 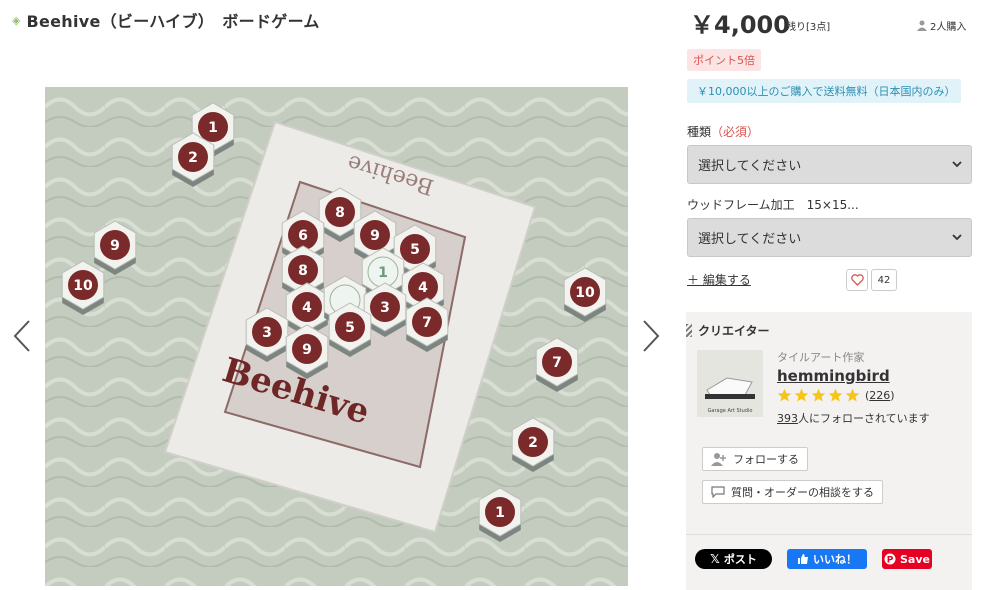 What do you see at coordinates (718, 459) in the screenshot?
I see `add-user-icon` at bounding box center [718, 459].